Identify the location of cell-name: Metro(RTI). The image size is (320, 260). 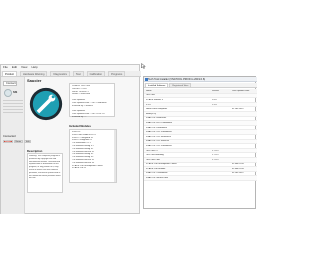
(151, 113).